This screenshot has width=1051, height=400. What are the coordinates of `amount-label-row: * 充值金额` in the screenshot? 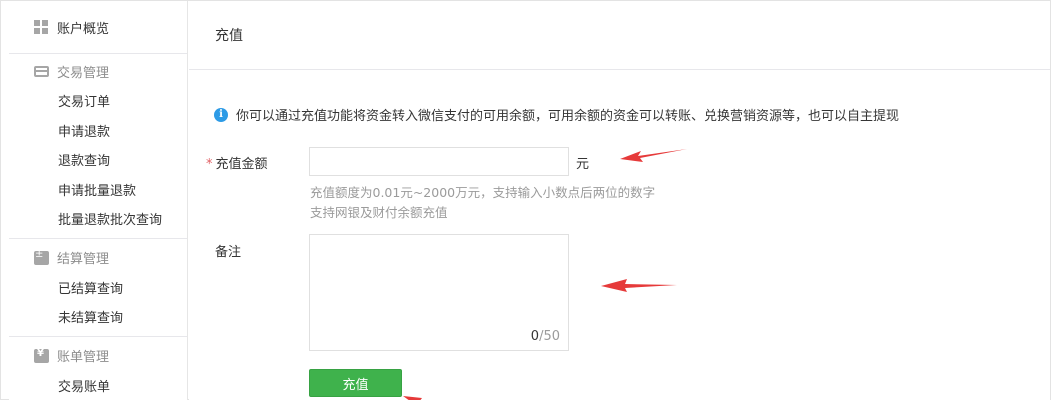 It's located at (237, 162).